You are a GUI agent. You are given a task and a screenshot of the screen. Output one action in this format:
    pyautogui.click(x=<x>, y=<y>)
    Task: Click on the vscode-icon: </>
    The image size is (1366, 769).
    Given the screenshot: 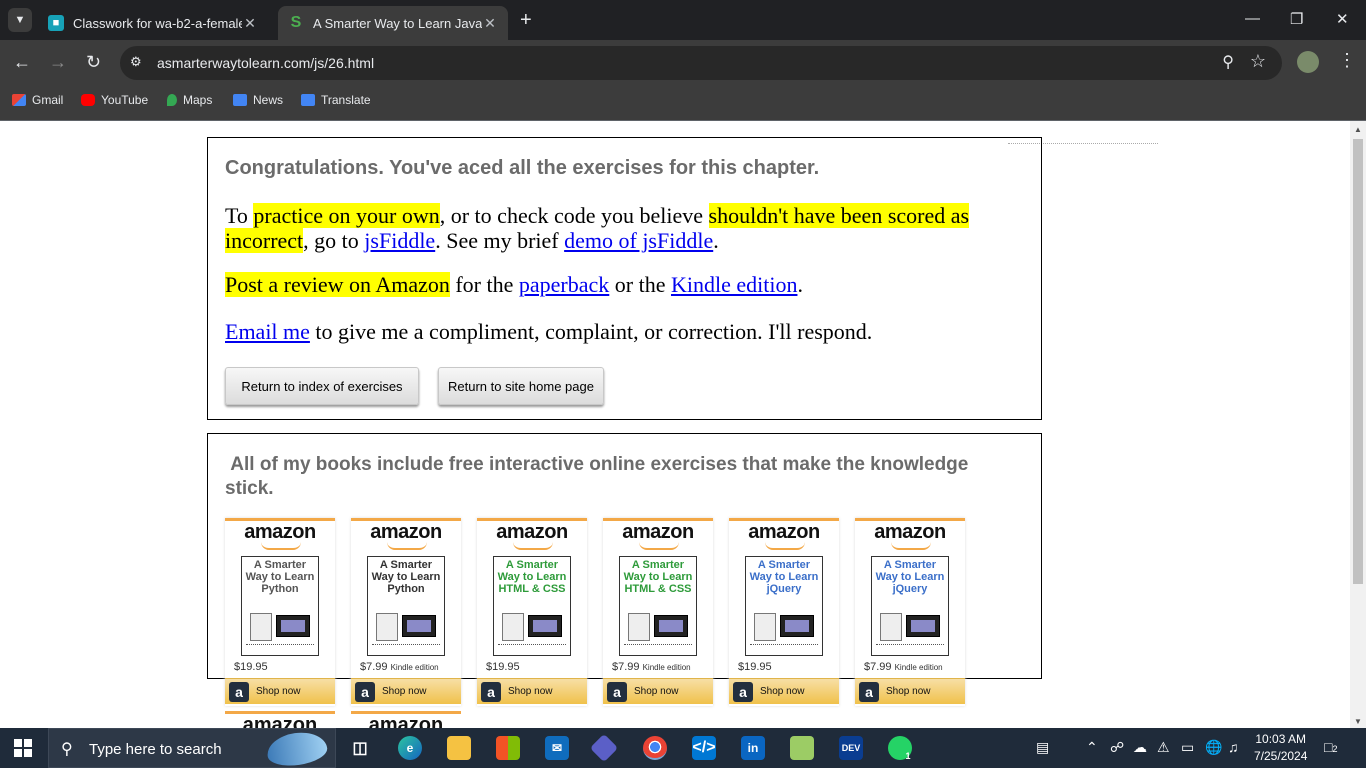 What is the action you would take?
    pyautogui.click(x=704, y=748)
    